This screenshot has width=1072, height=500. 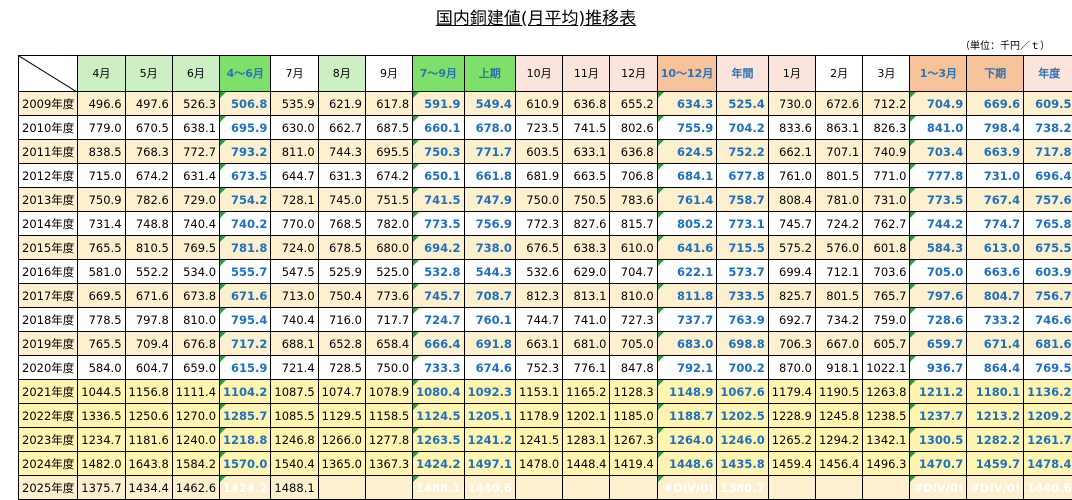 I want to click on value-cell: 610.0, so click(x=633, y=248).